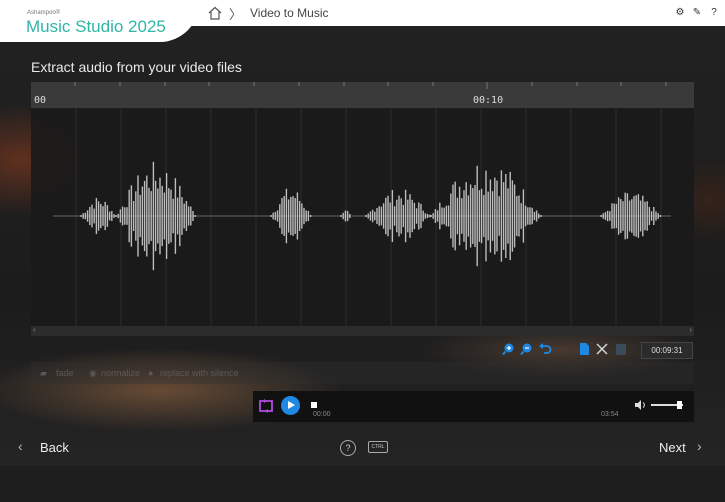 This screenshot has width=725, height=502. What do you see at coordinates (545, 349) in the screenshot?
I see `undo-icon` at bounding box center [545, 349].